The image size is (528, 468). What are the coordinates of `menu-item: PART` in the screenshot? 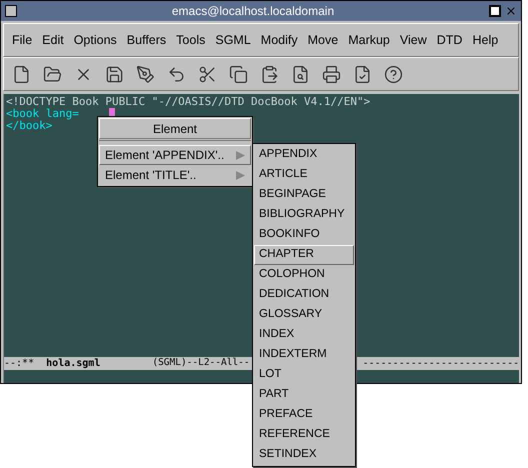 It's located at (304, 395).